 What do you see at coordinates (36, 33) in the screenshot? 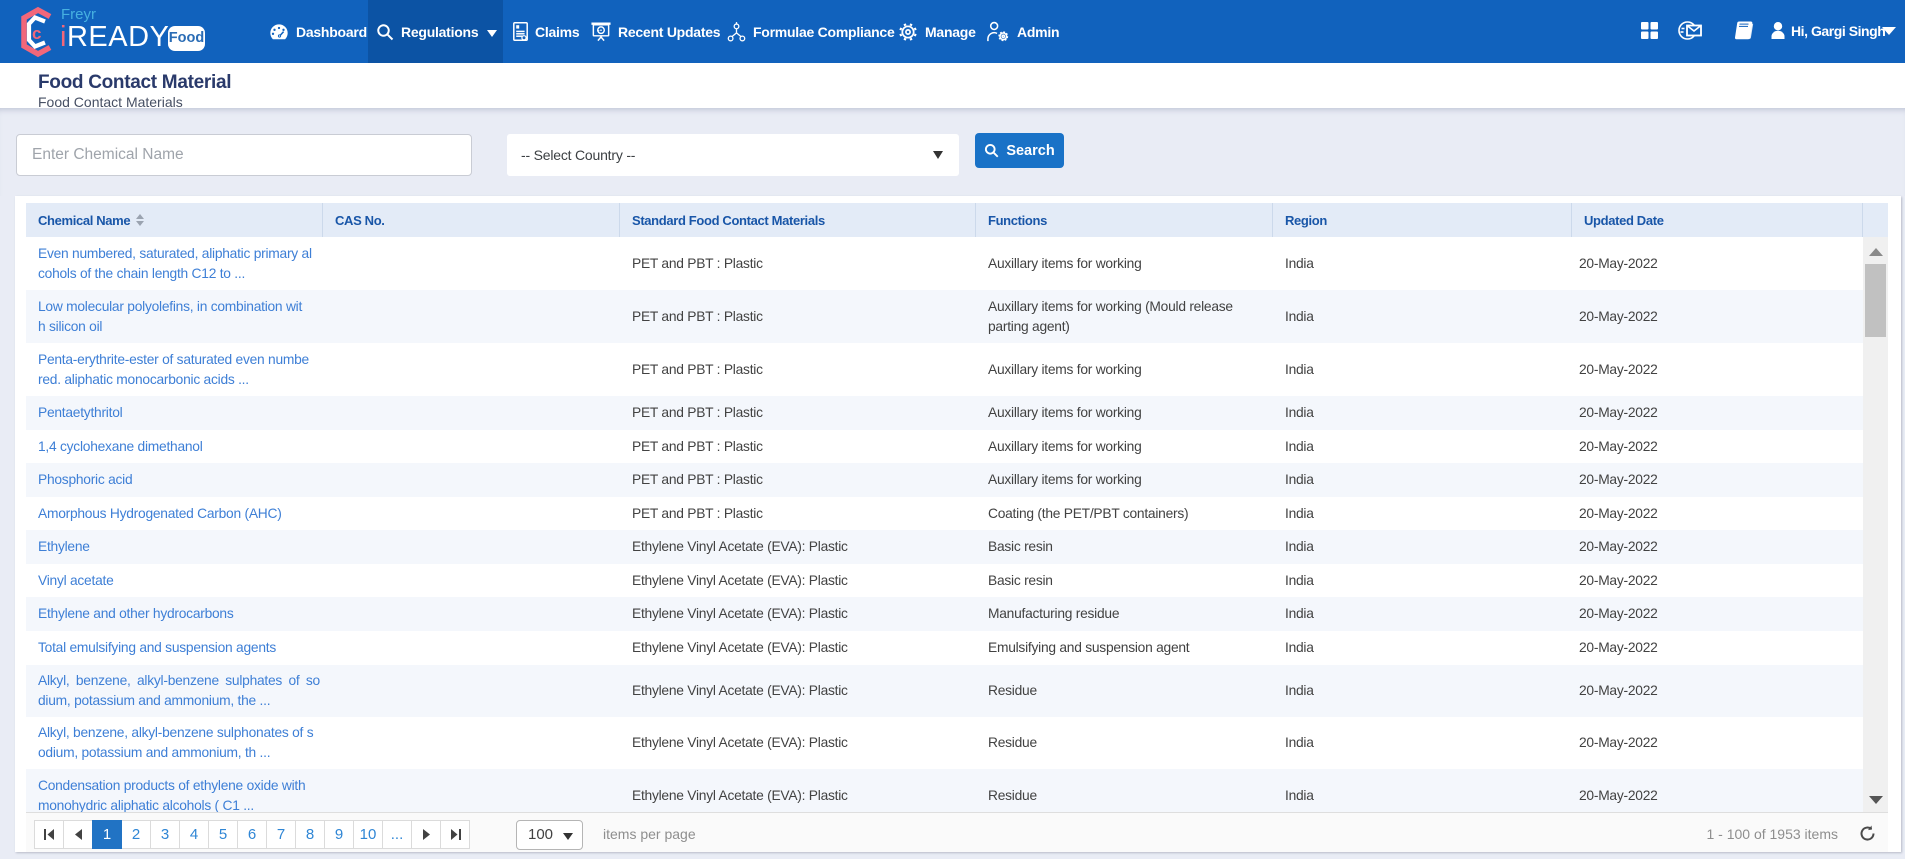
I see `svg-text: c` at bounding box center [36, 33].